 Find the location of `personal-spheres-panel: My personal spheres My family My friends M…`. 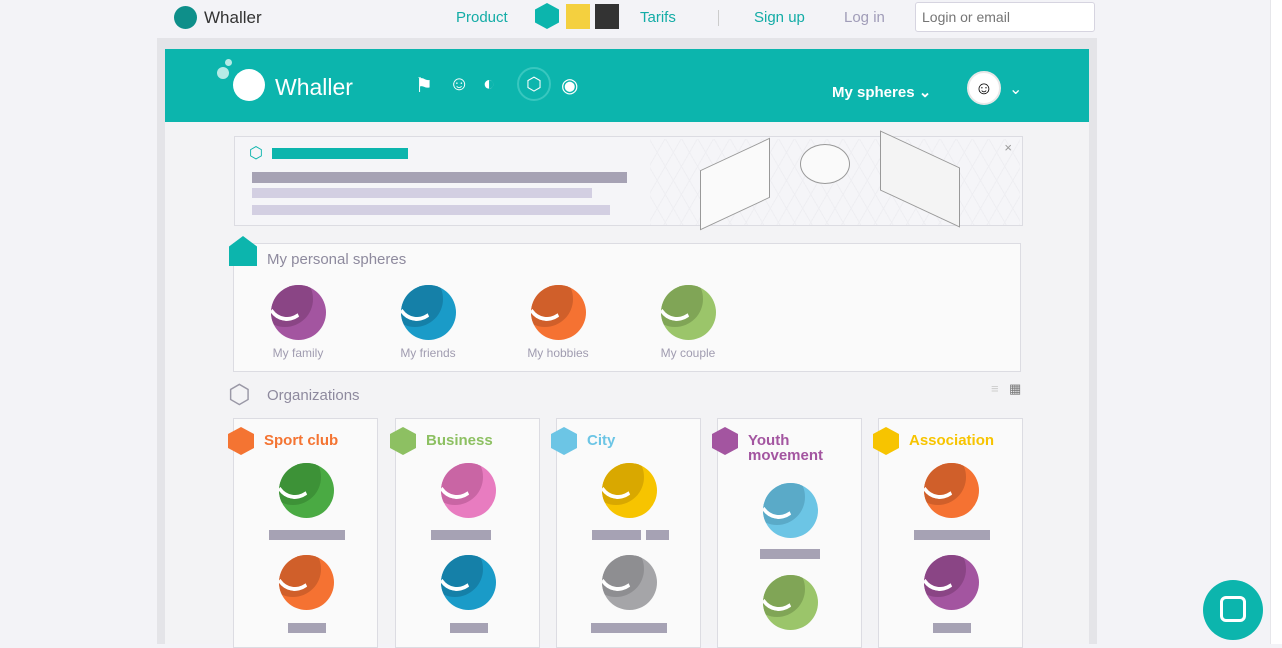

personal-spheres-panel: My personal spheres My family My friends M… is located at coordinates (625, 304).